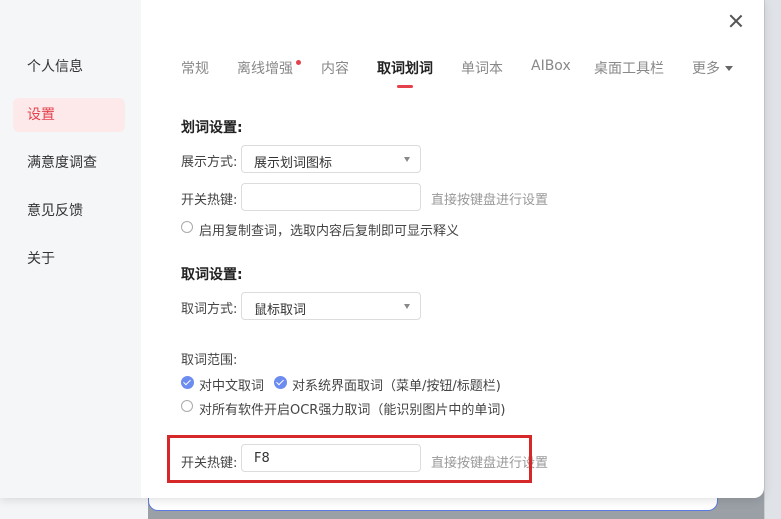  I want to click on lookup-mode-select: 鼠标取词, so click(331, 306).